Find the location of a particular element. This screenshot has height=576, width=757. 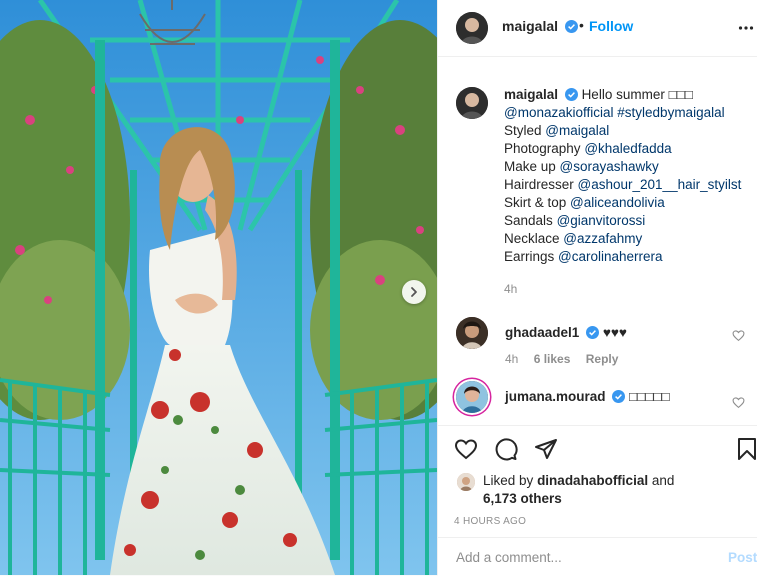

credit-handle: @sorayashawky is located at coordinates (609, 166).